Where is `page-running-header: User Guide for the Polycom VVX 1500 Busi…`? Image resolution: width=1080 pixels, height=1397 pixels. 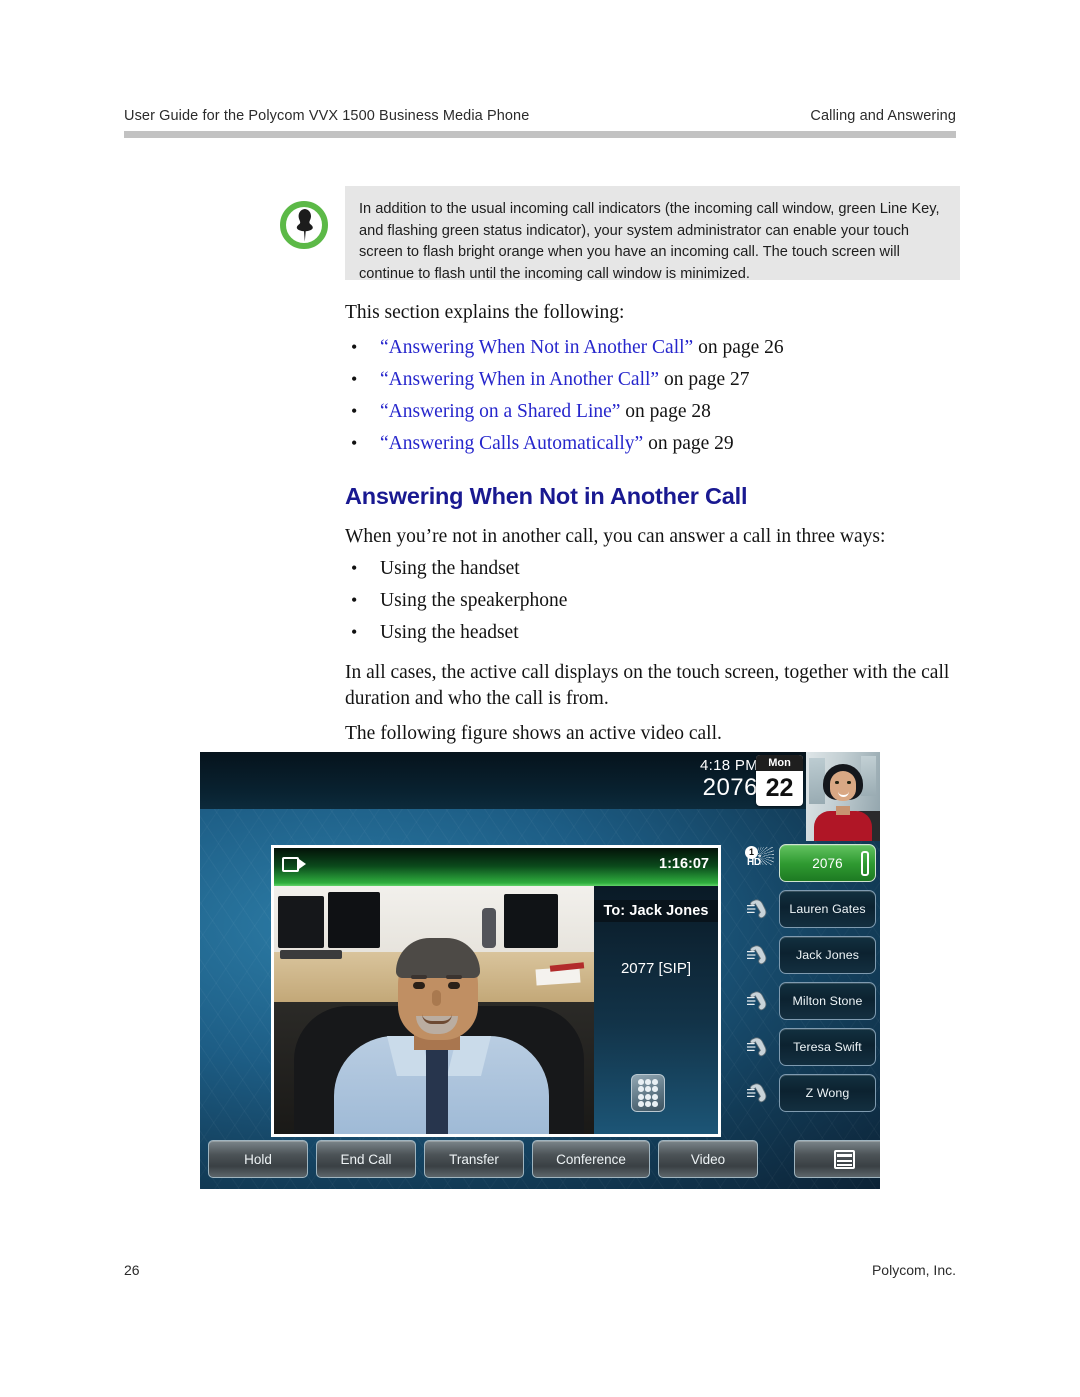 page-running-header: User Guide for the Polycom VVX 1500 Busi… is located at coordinates (540, 116).